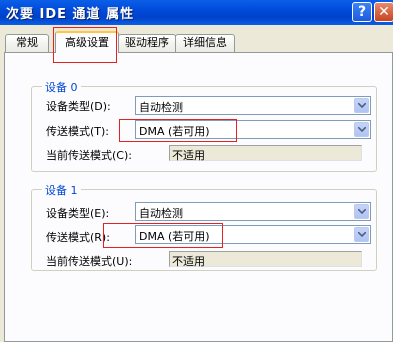  What do you see at coordinates (161, 213) in the screenshot?
I see `device-1-type-value: 自动检测` at bounding box center [161, 213].